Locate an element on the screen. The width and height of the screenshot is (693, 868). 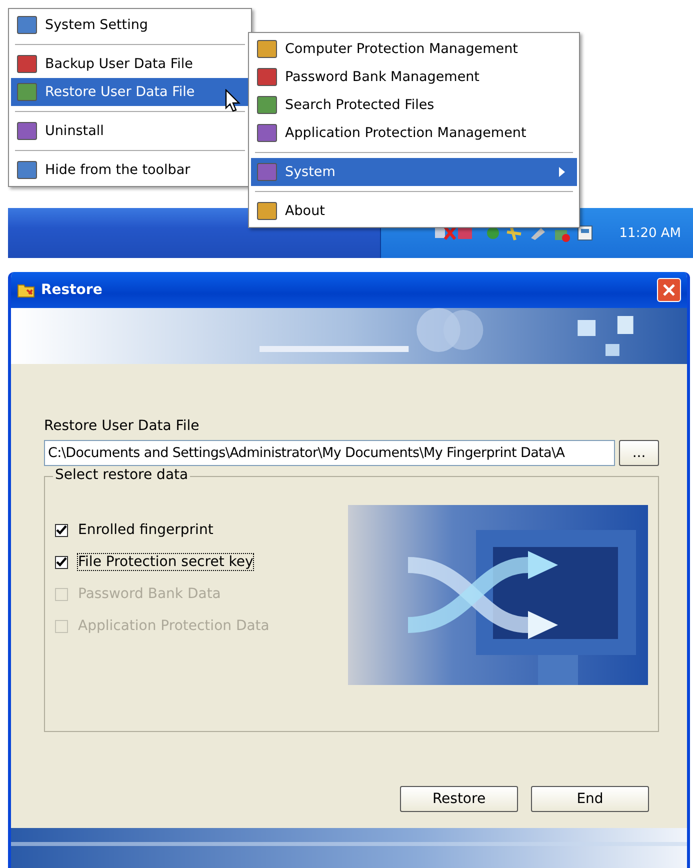
close-button is located at coordinates (669, 290).